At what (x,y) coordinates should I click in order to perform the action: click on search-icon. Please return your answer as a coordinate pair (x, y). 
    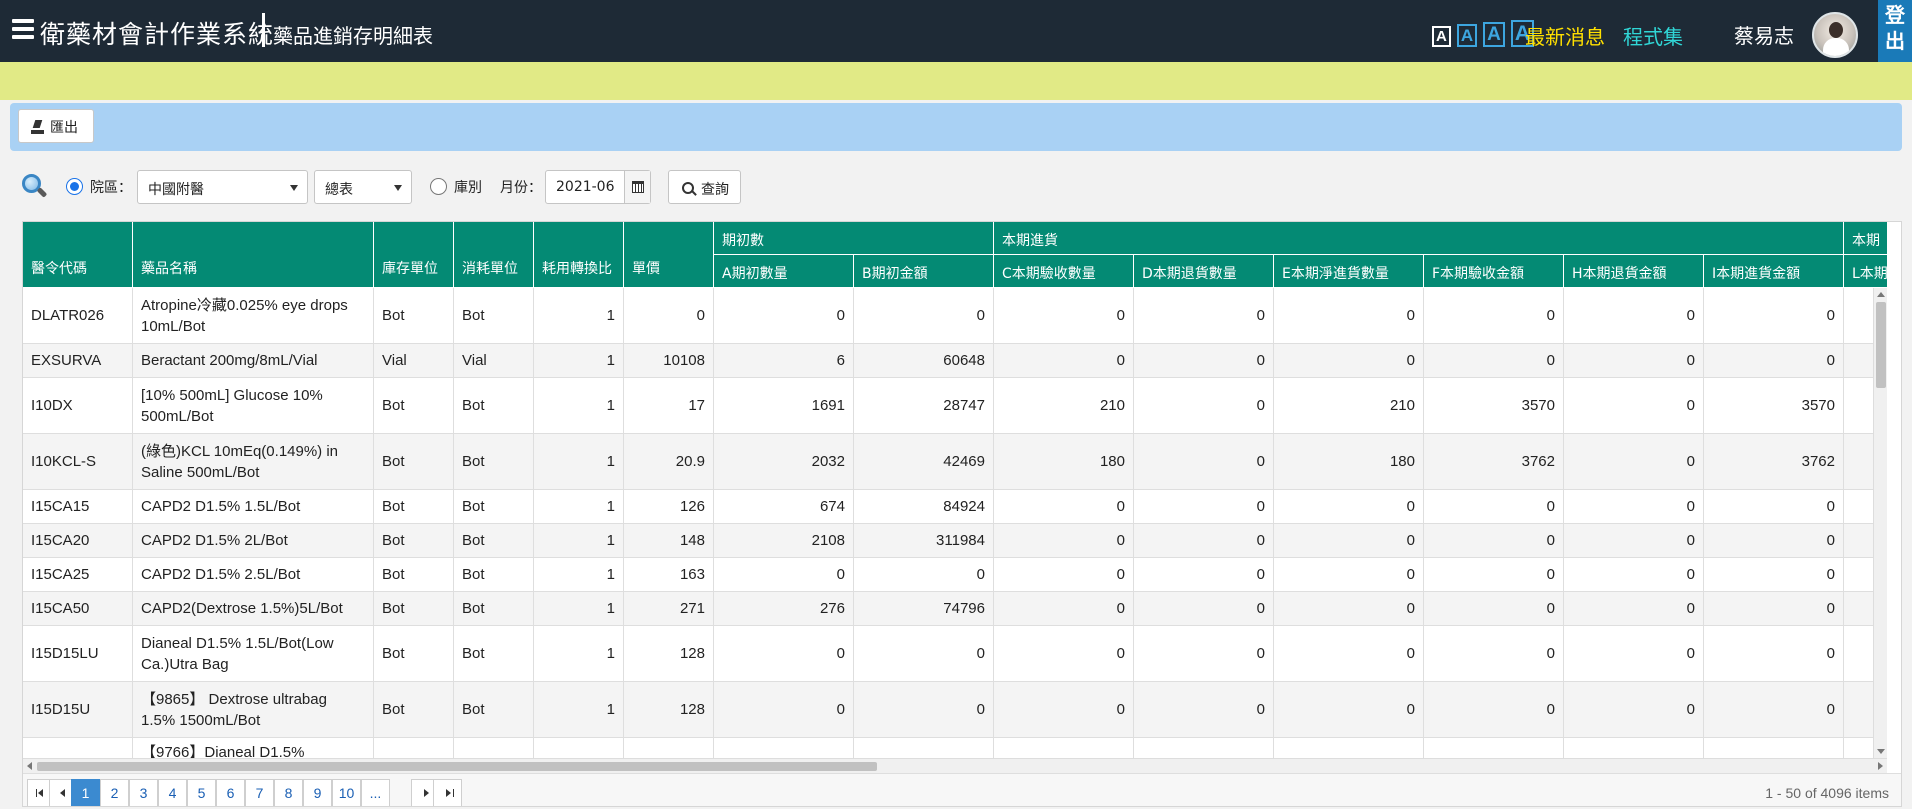
    Looking at the image, I should click on (689, 189).